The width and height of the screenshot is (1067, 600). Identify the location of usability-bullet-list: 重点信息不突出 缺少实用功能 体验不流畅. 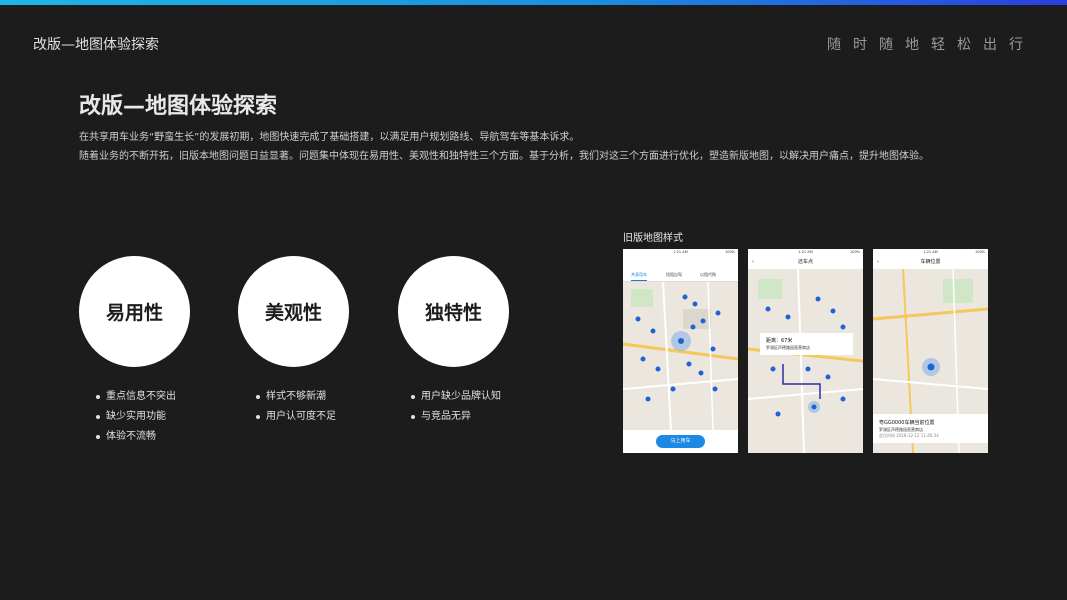
(135, 417).